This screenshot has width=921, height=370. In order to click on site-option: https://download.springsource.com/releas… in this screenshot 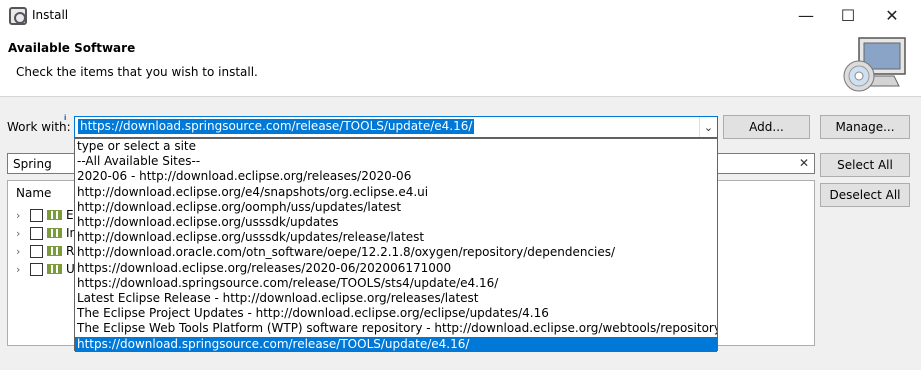, I will do `click(396, 283)`.